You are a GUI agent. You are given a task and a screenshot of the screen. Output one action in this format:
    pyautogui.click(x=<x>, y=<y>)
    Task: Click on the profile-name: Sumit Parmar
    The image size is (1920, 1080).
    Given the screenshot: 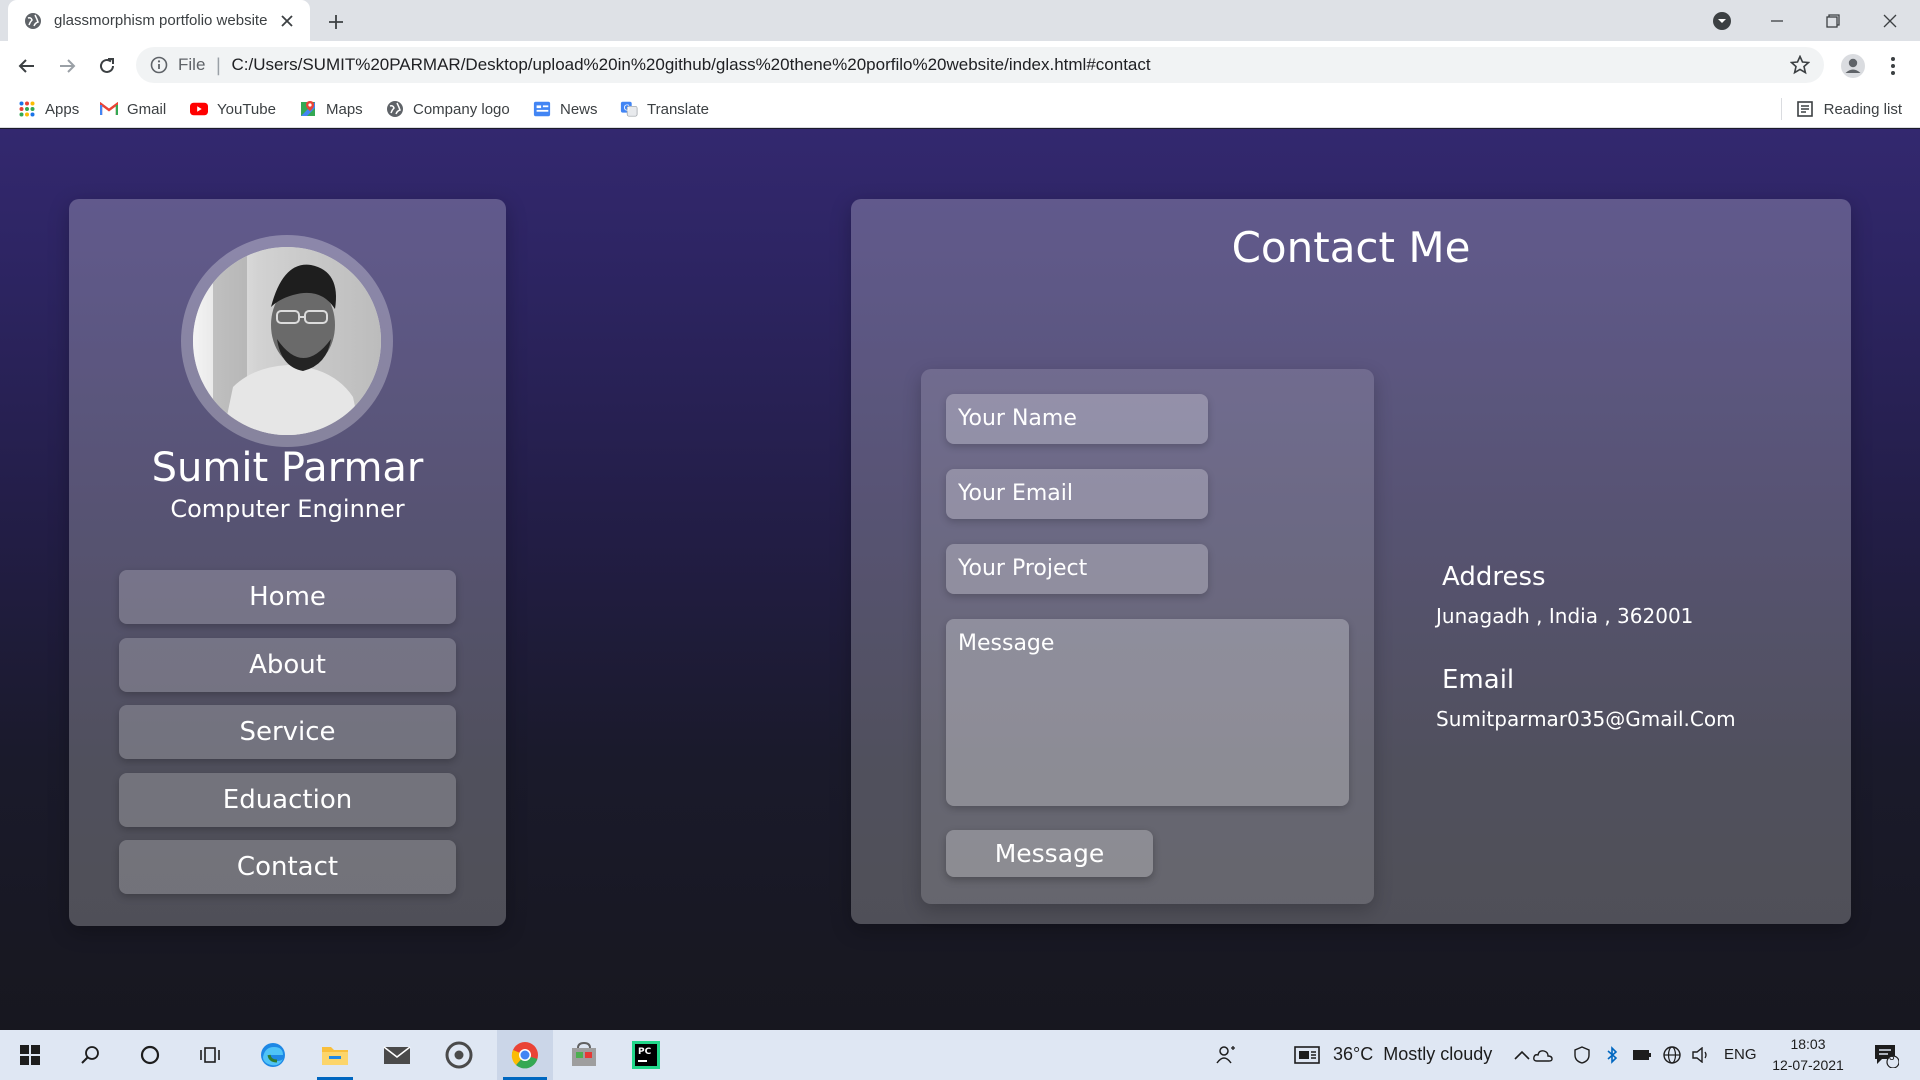 What is the action you would take?
    pyautogui.click(x=287, y=468)
    